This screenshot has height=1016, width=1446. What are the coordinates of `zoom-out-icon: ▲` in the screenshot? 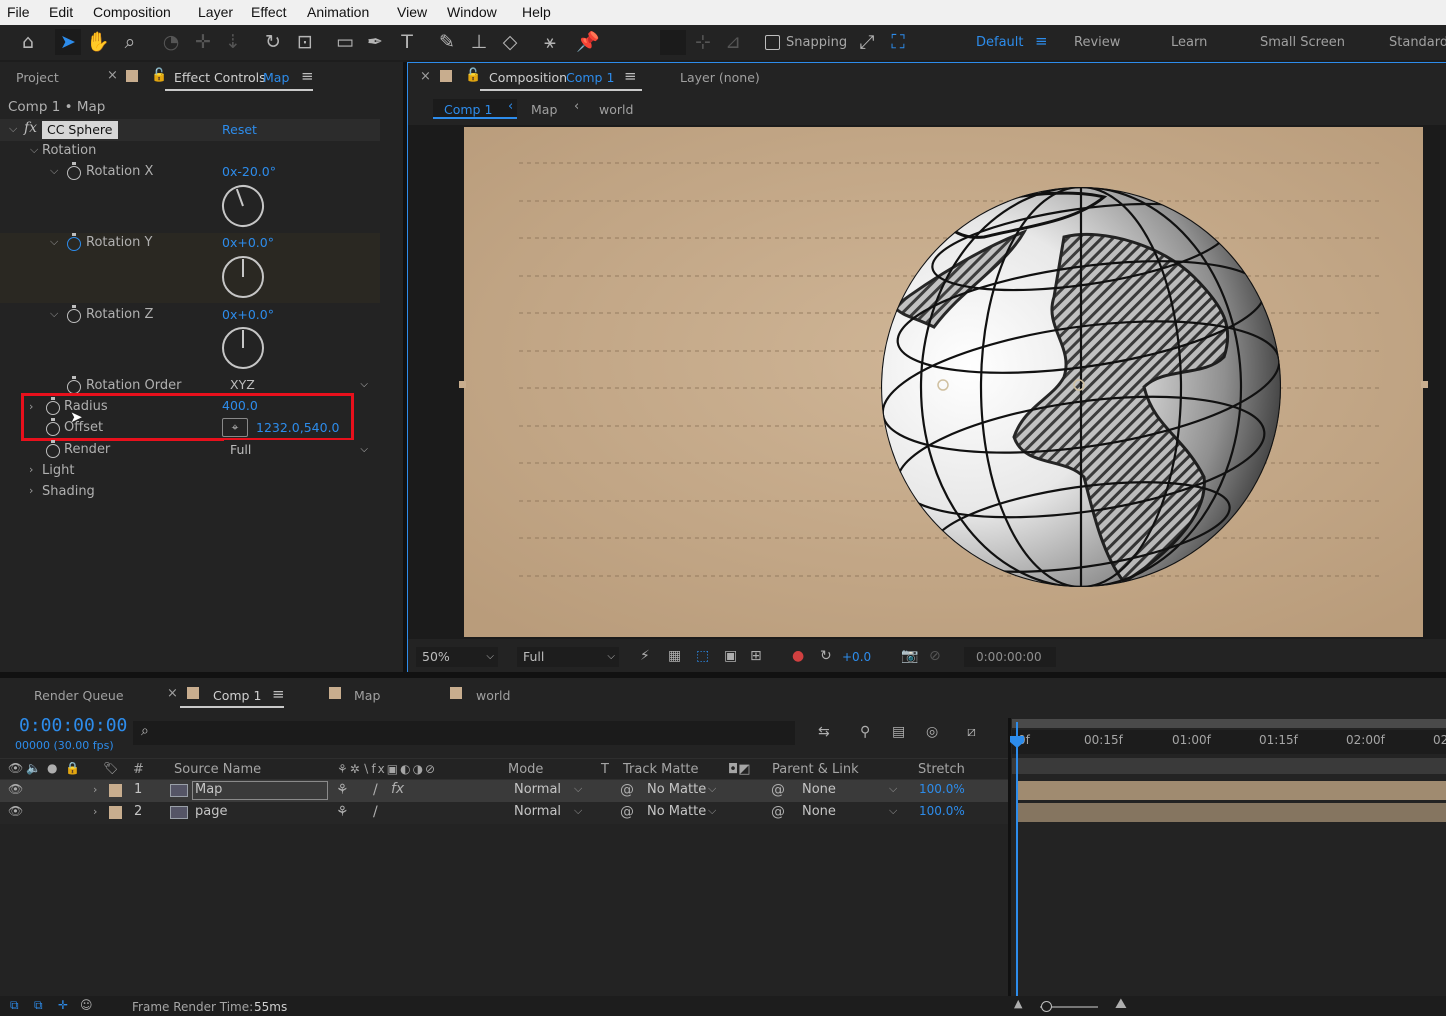 It's located at (1018, 1003).